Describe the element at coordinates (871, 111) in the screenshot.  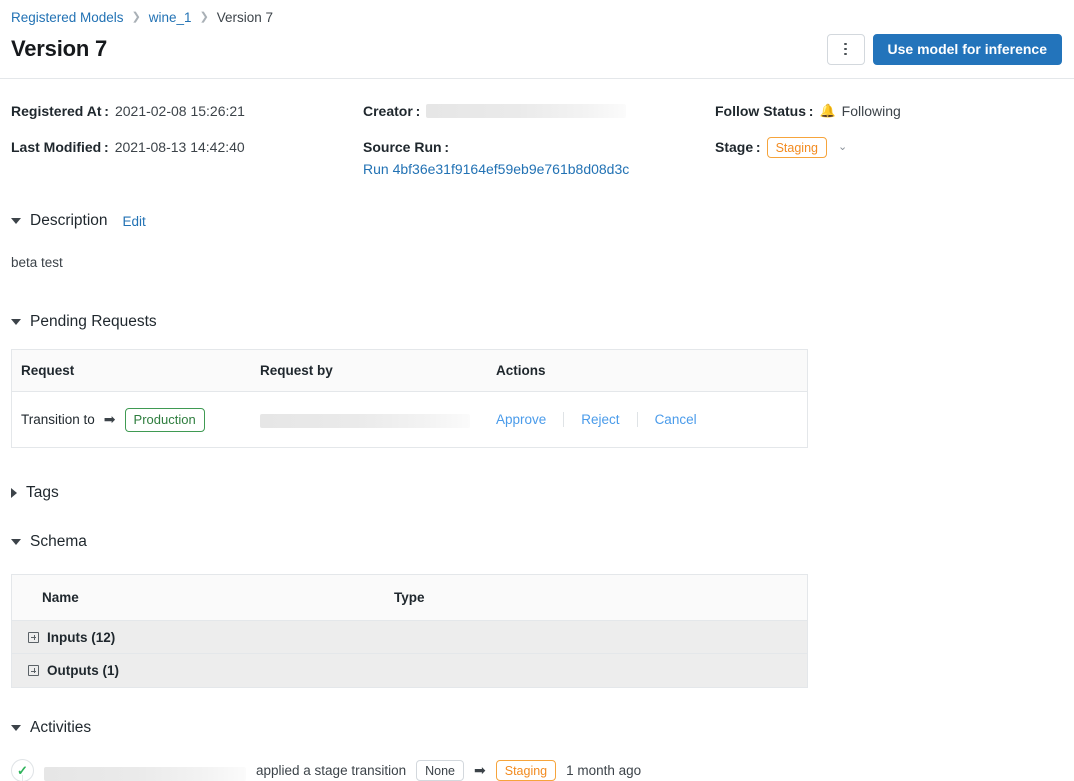
I see `follow-status-value: Following` at that location.